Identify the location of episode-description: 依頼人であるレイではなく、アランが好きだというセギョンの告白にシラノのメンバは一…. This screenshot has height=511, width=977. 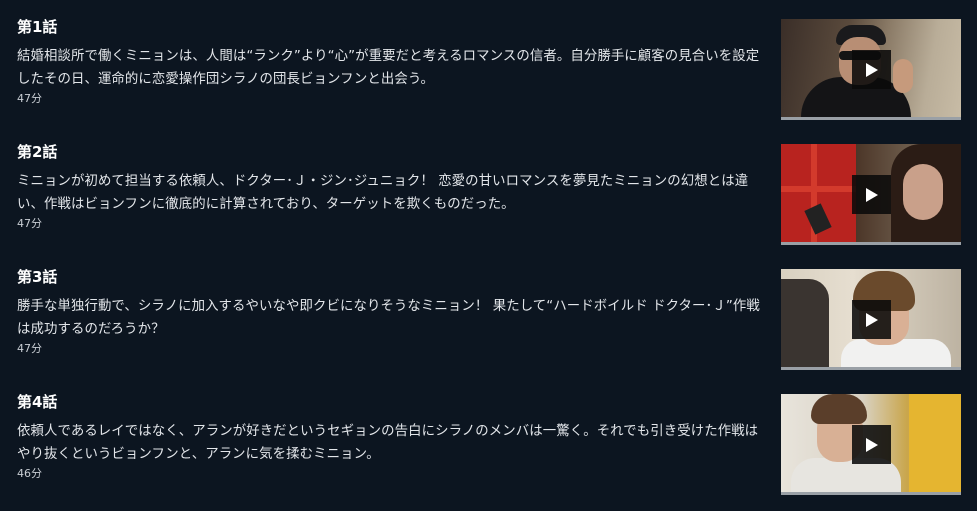
(388, 443).